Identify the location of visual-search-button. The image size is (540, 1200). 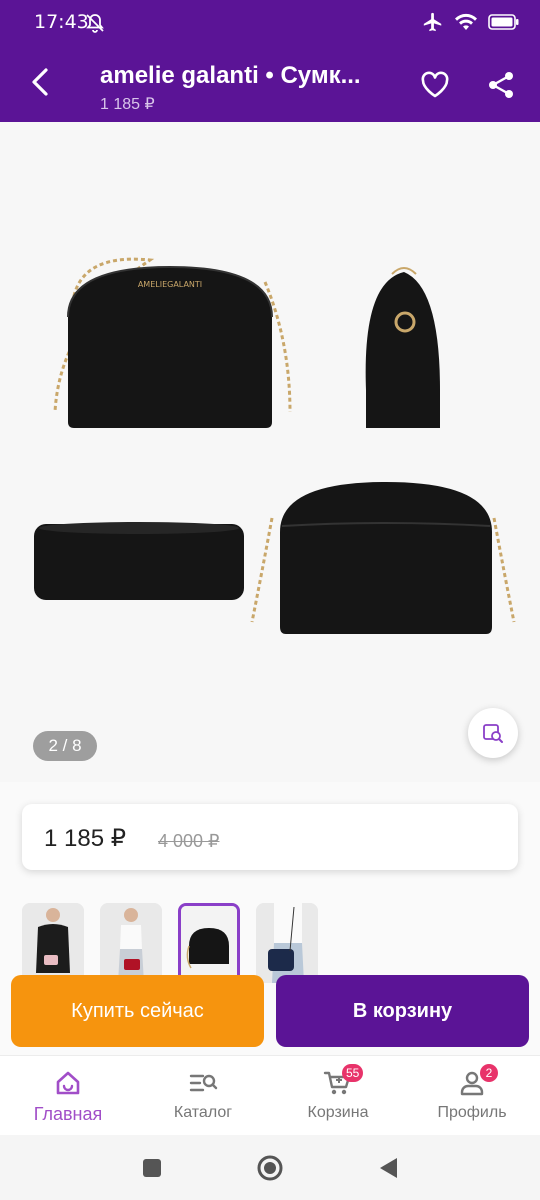
(493, 733).